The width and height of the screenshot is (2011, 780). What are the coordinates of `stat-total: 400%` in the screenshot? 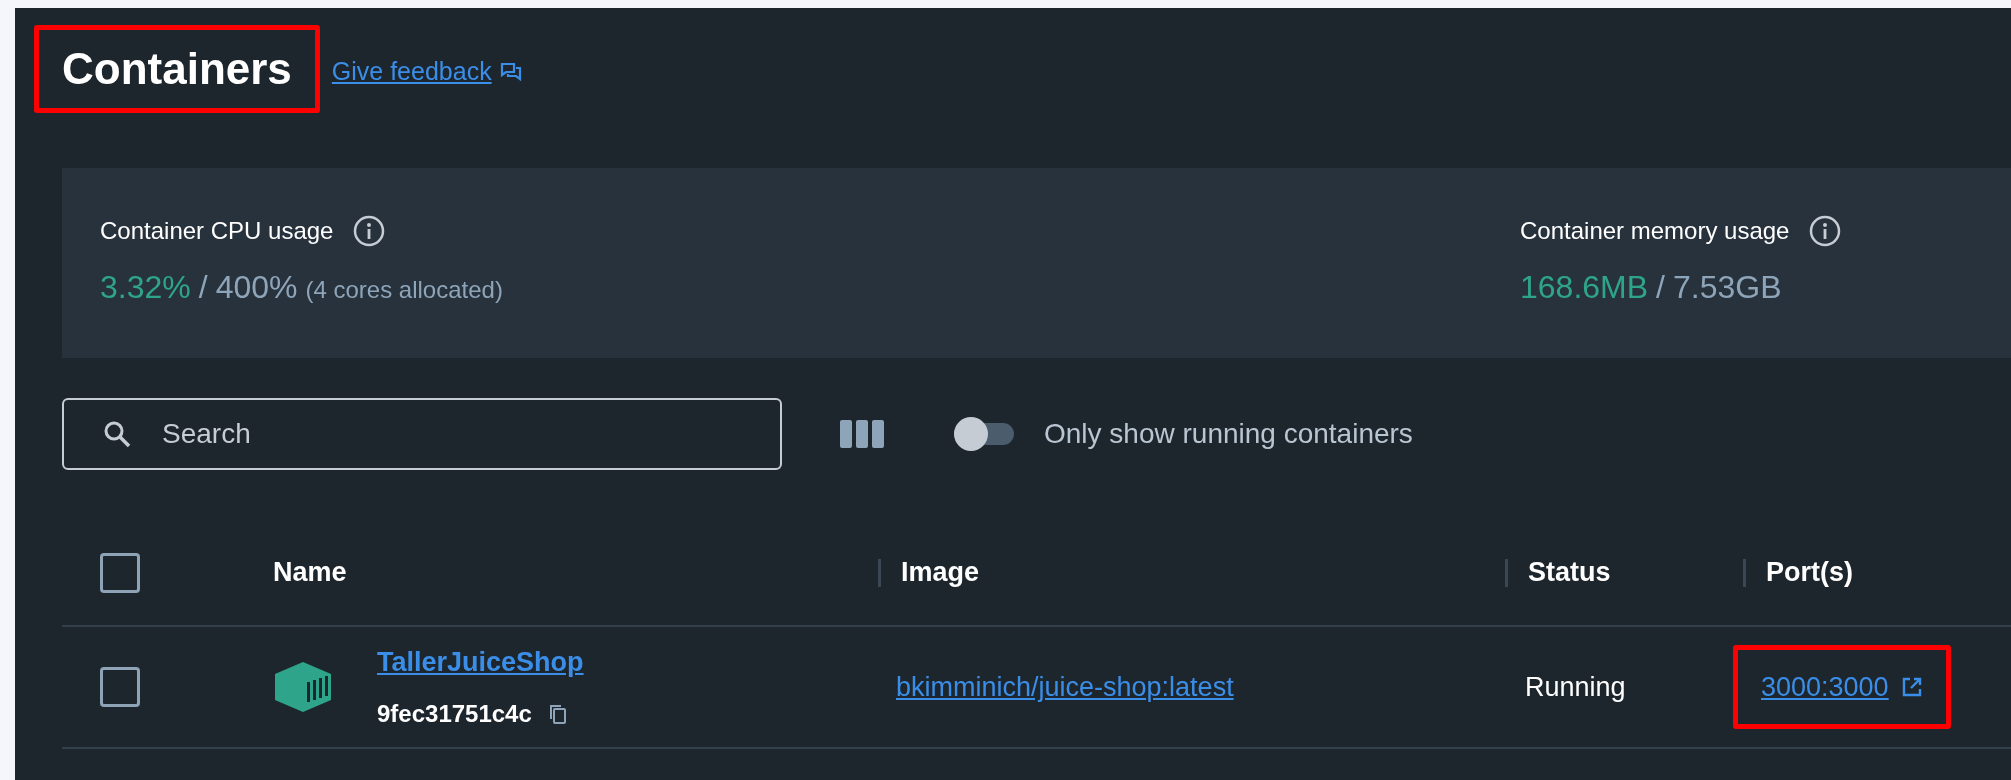 It's located at (256, 287).